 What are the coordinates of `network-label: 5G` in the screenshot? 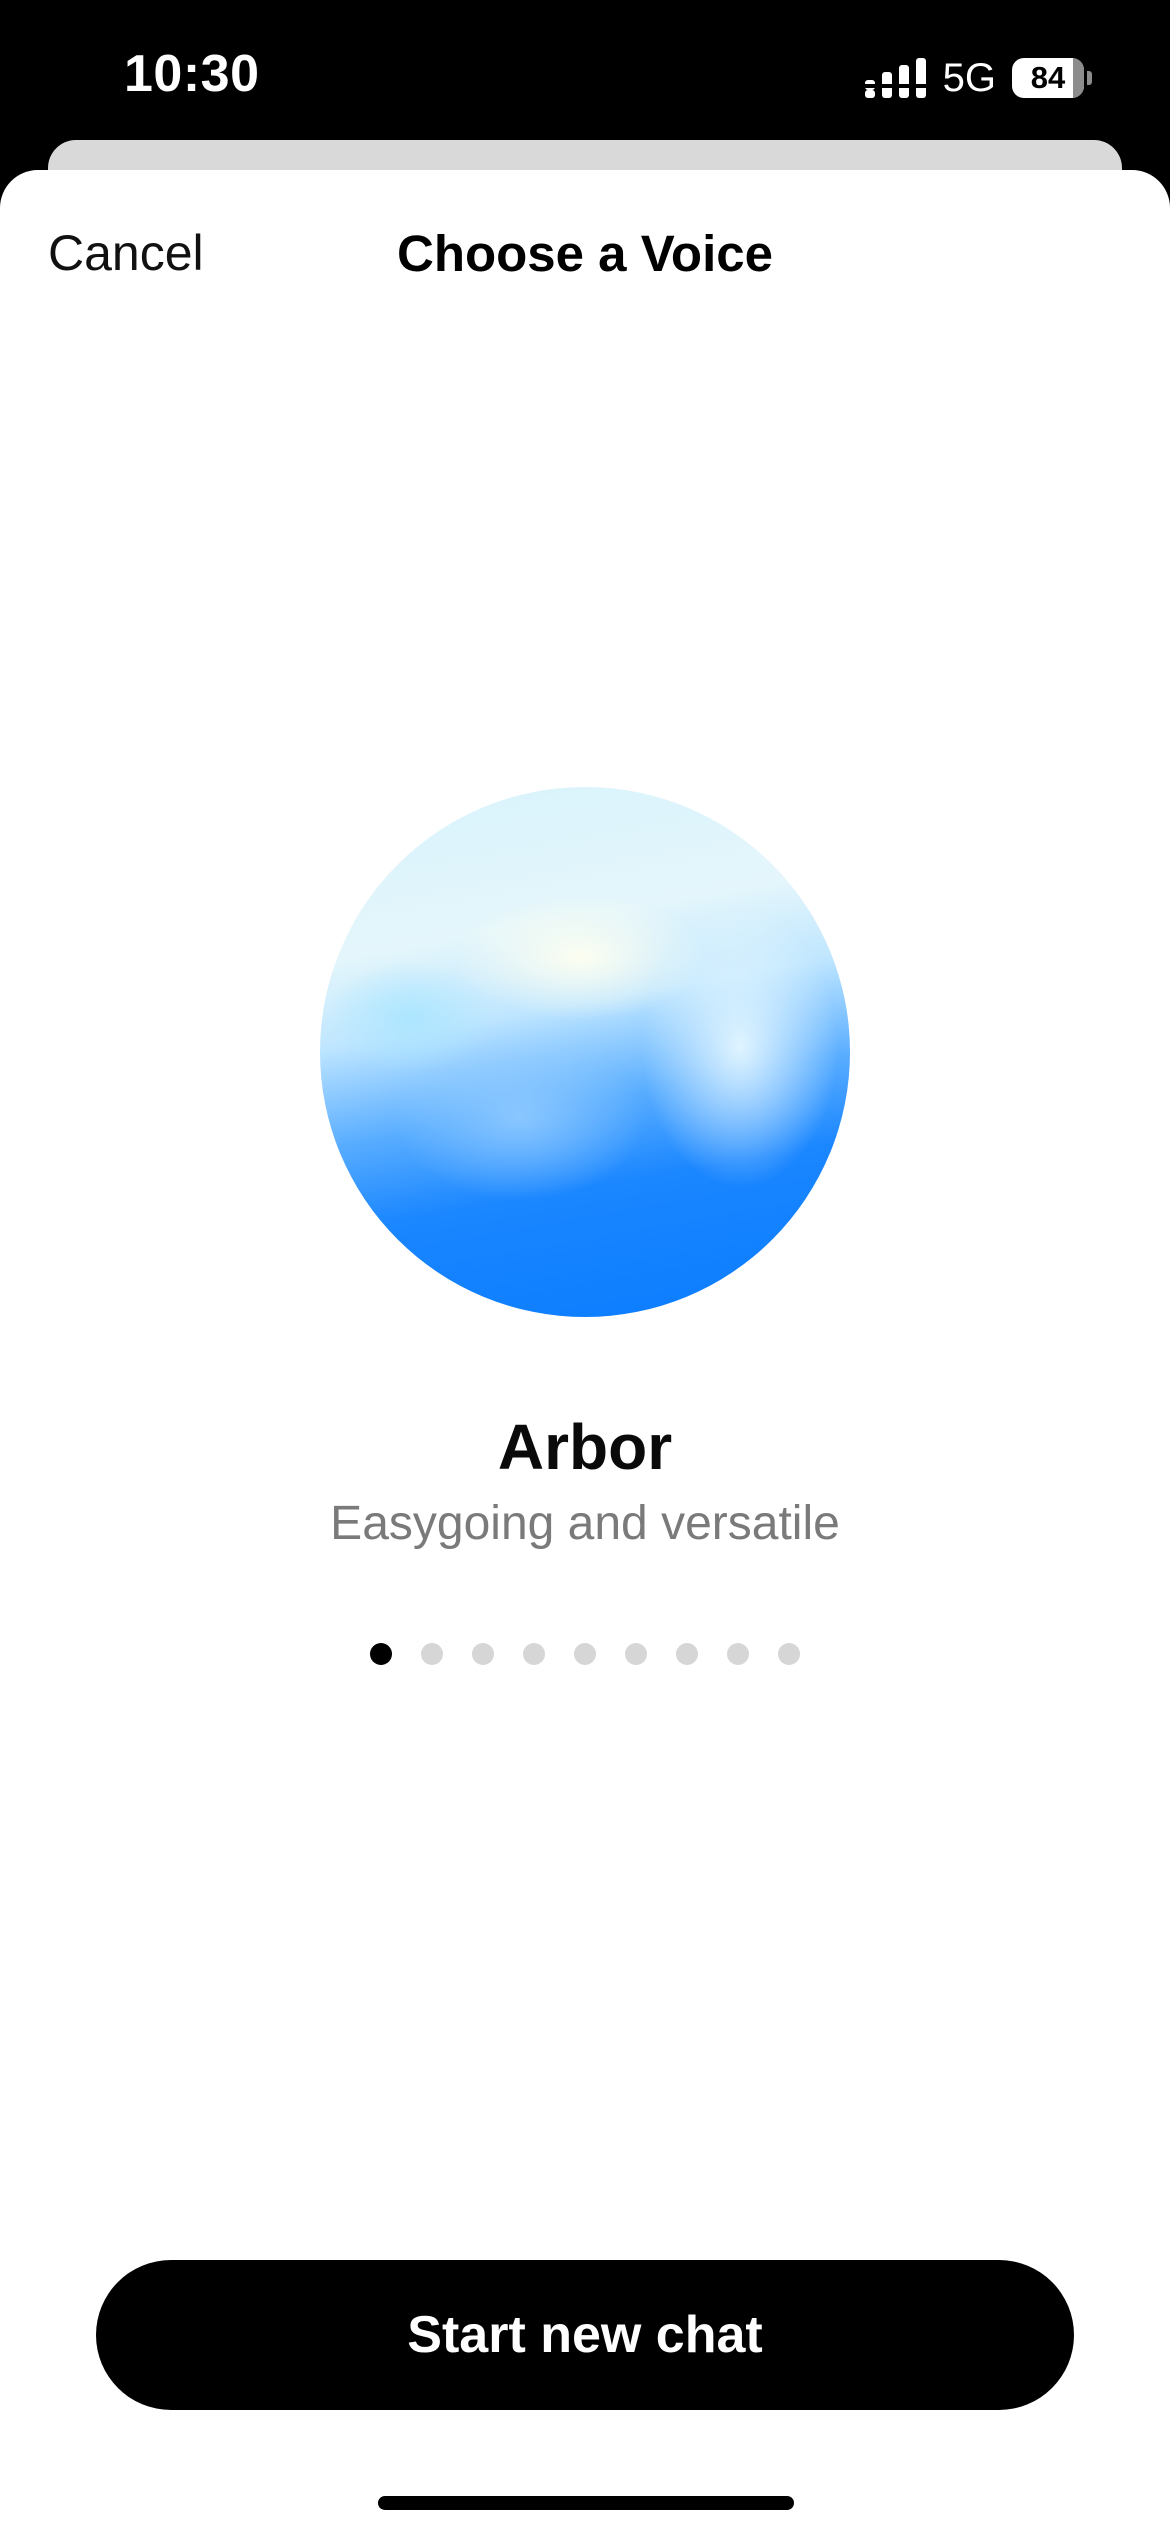 It's located at (969, 77).